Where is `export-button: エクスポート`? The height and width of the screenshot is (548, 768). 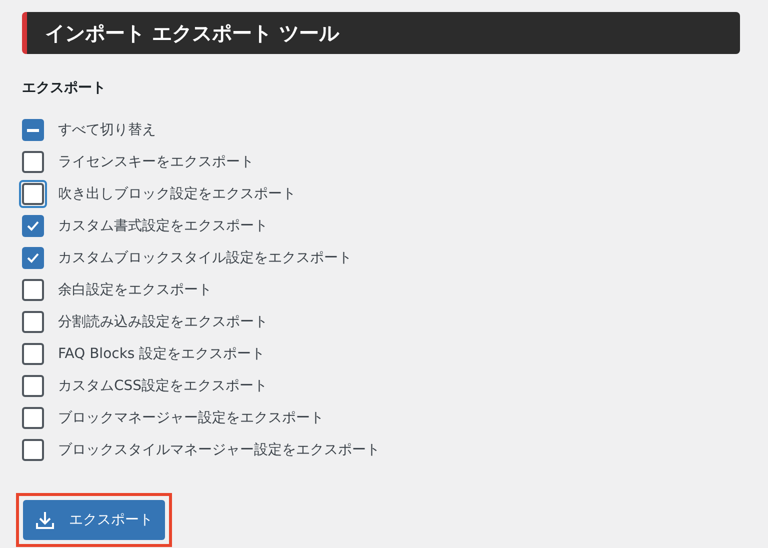
export-button: エクスポート is located at coordinates (94, 520).